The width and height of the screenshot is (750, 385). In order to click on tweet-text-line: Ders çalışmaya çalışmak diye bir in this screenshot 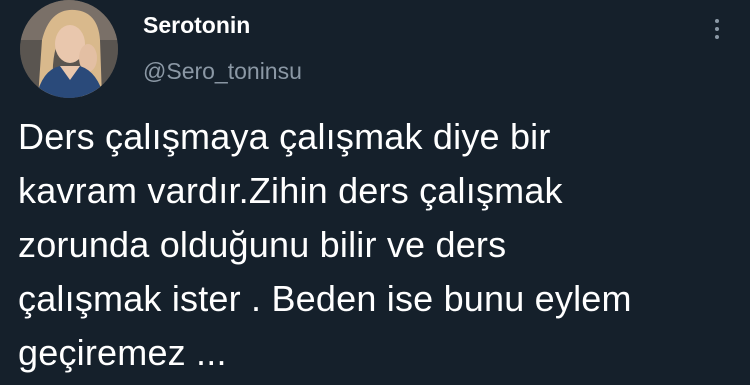, I will do `click(284, 136)`.